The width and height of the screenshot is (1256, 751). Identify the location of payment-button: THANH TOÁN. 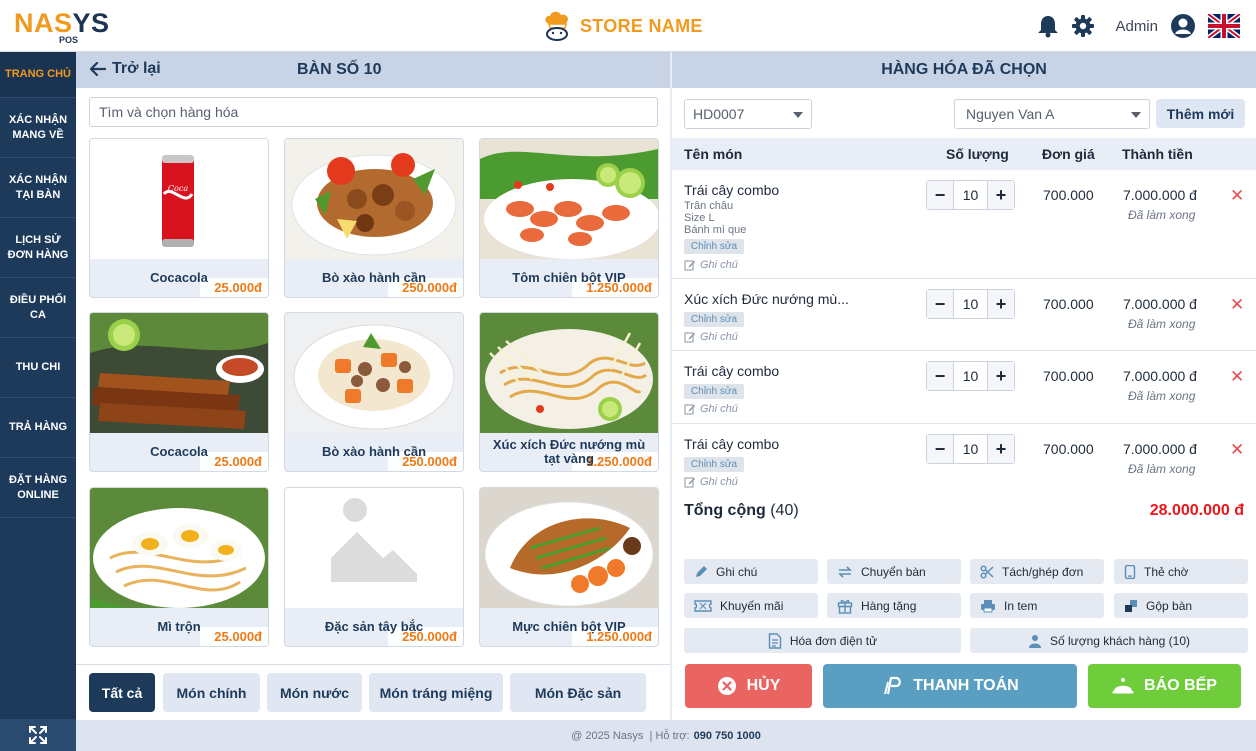
(950, 686).